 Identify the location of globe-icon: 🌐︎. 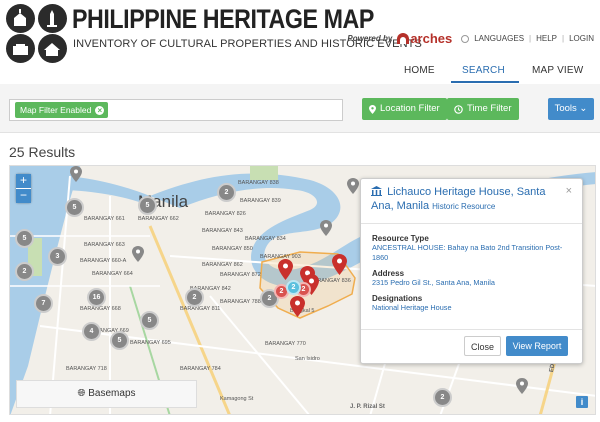
(81, 393).